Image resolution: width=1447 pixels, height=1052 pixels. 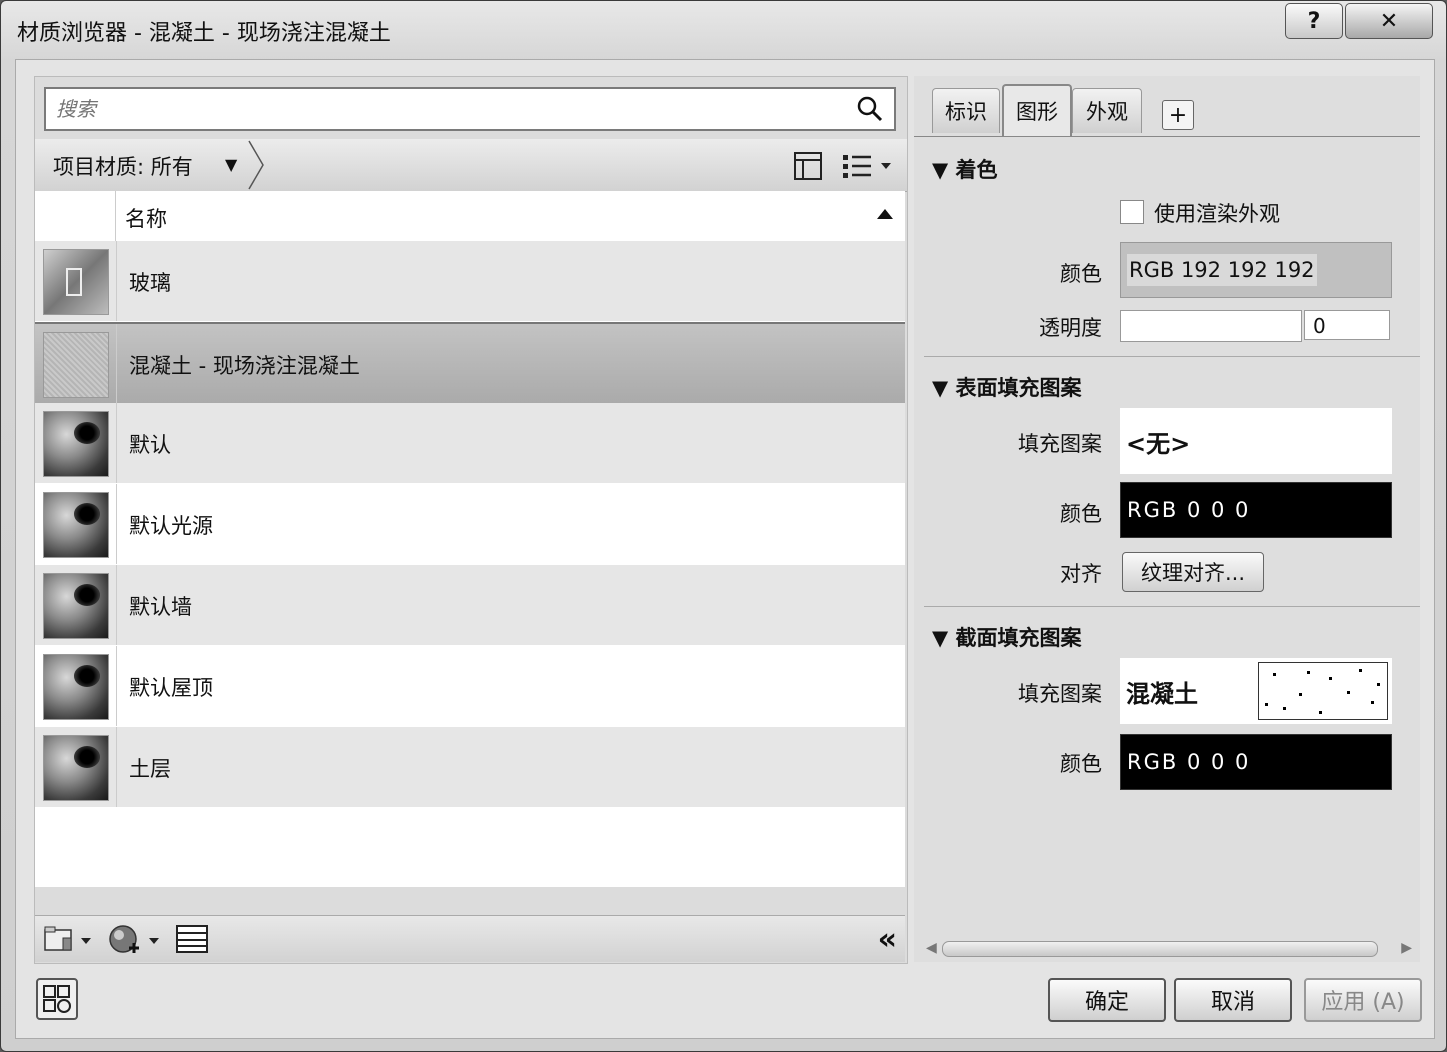 I want to click on material-row: 默认墙, so click(x=470, y=605).